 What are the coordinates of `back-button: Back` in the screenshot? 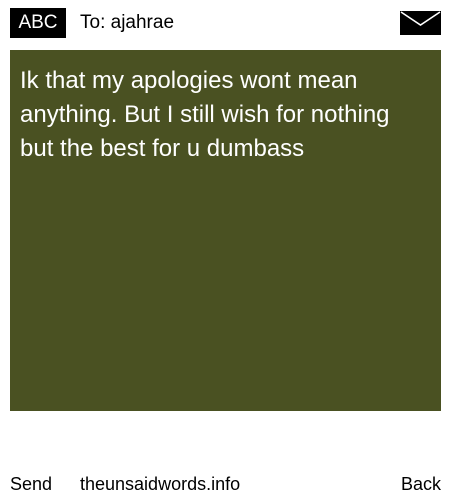 It's located at (421, 484).